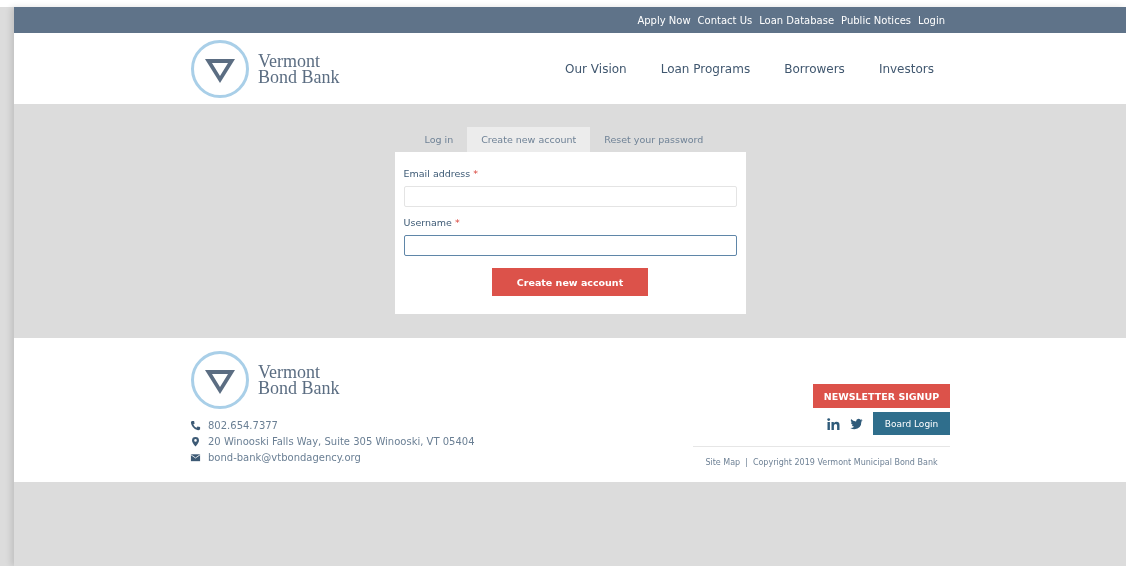  What do you see at coordinates (906, 68) in the screenshot?
I see `nav-link: Investors` at bounding box center [906, 68].